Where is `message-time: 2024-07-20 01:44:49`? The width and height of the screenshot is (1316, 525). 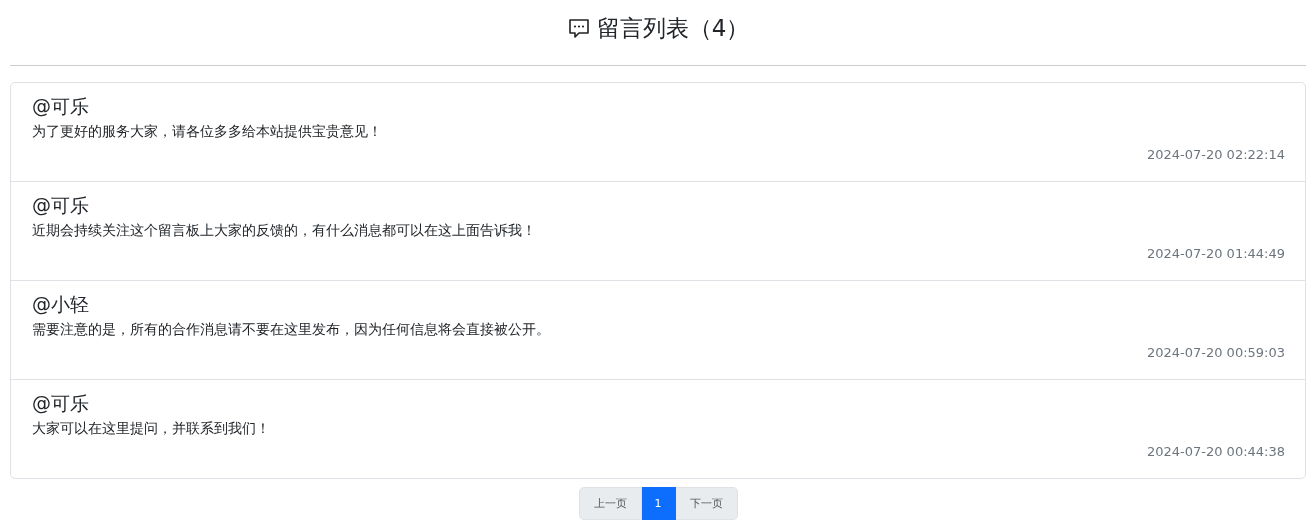 message-time: 2024-07-20 01:44:49 is located at coordinates (1215, 254).